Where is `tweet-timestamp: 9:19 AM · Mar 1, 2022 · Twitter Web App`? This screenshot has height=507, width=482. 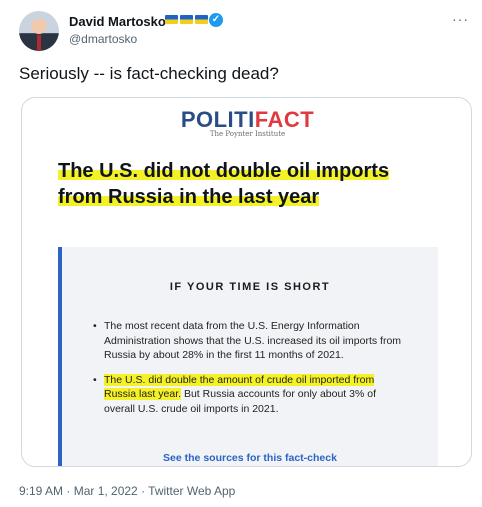 tweet-timestamp: 9:19 AM · Mar 1, 2022 · Twitter Web App is located at coordinates (127, 491).